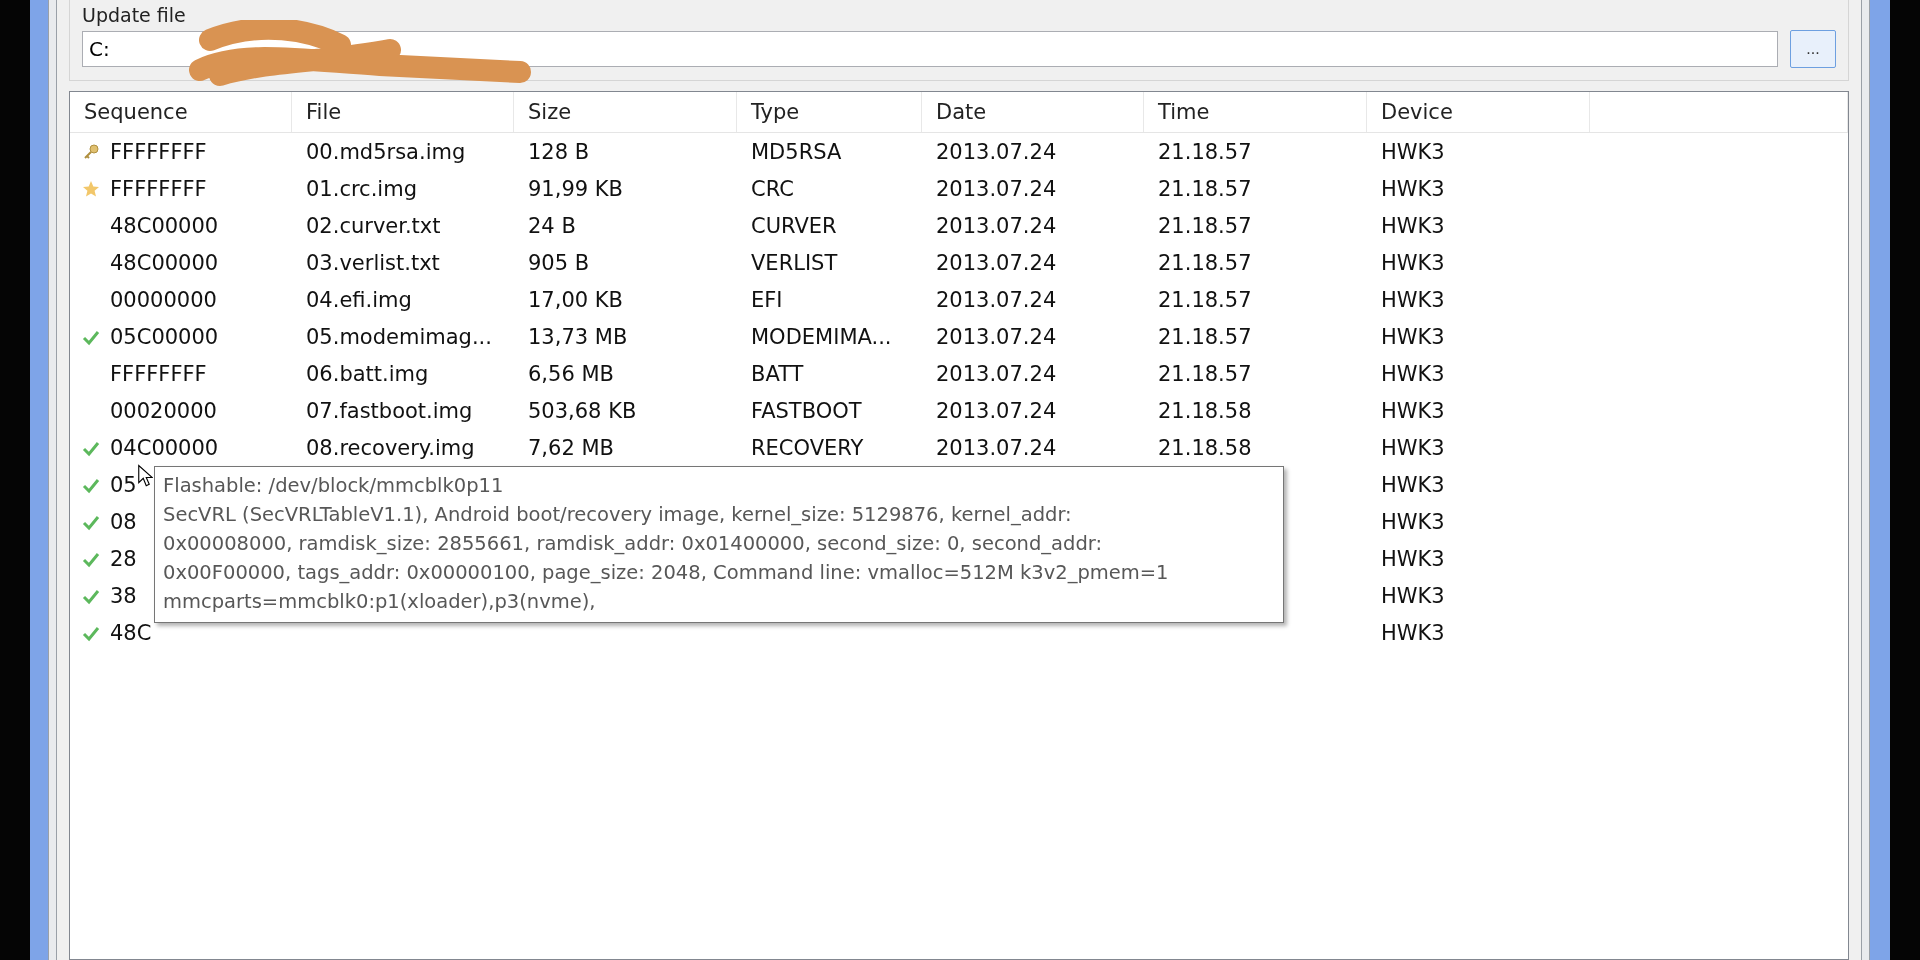  What do you see at coordinates (372, 262) in the screenshot?
I see `table-cell-text: 03.verlist.txt` at bounding box center [372, 262].